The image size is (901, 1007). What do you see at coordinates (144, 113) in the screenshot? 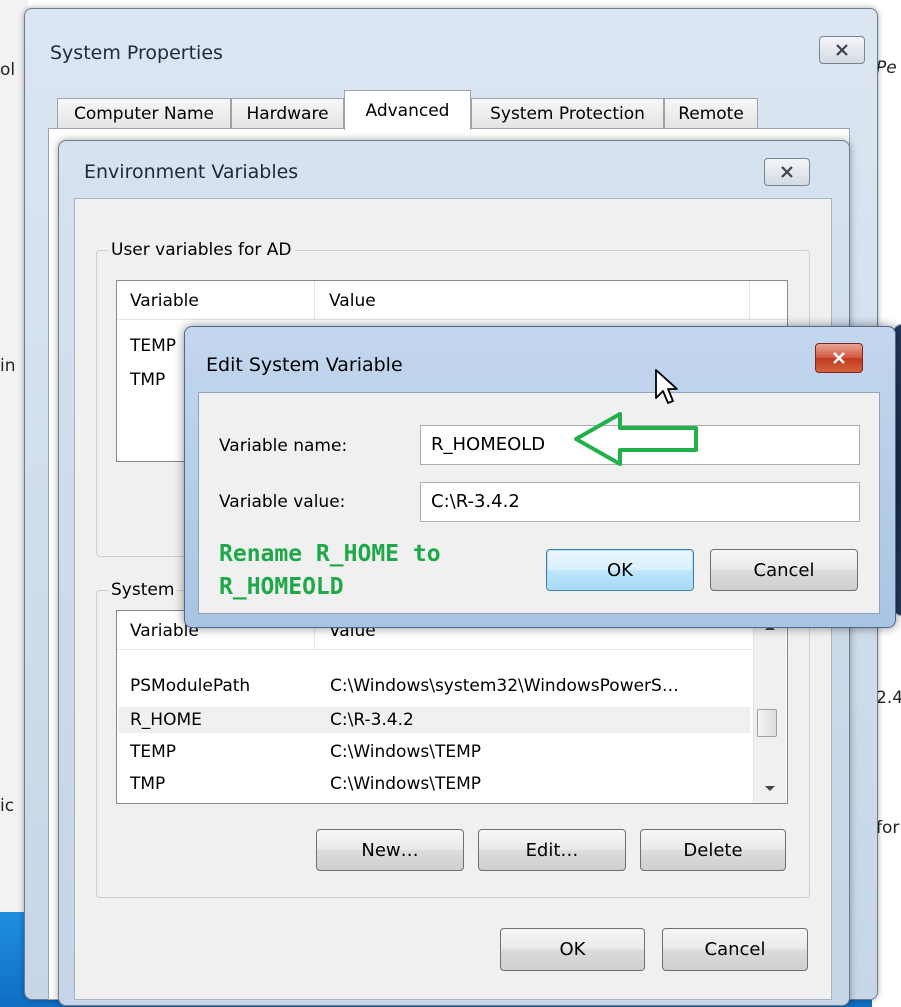
I see `tab-computer-name: Computer Name` at bounding box center [144, 113].